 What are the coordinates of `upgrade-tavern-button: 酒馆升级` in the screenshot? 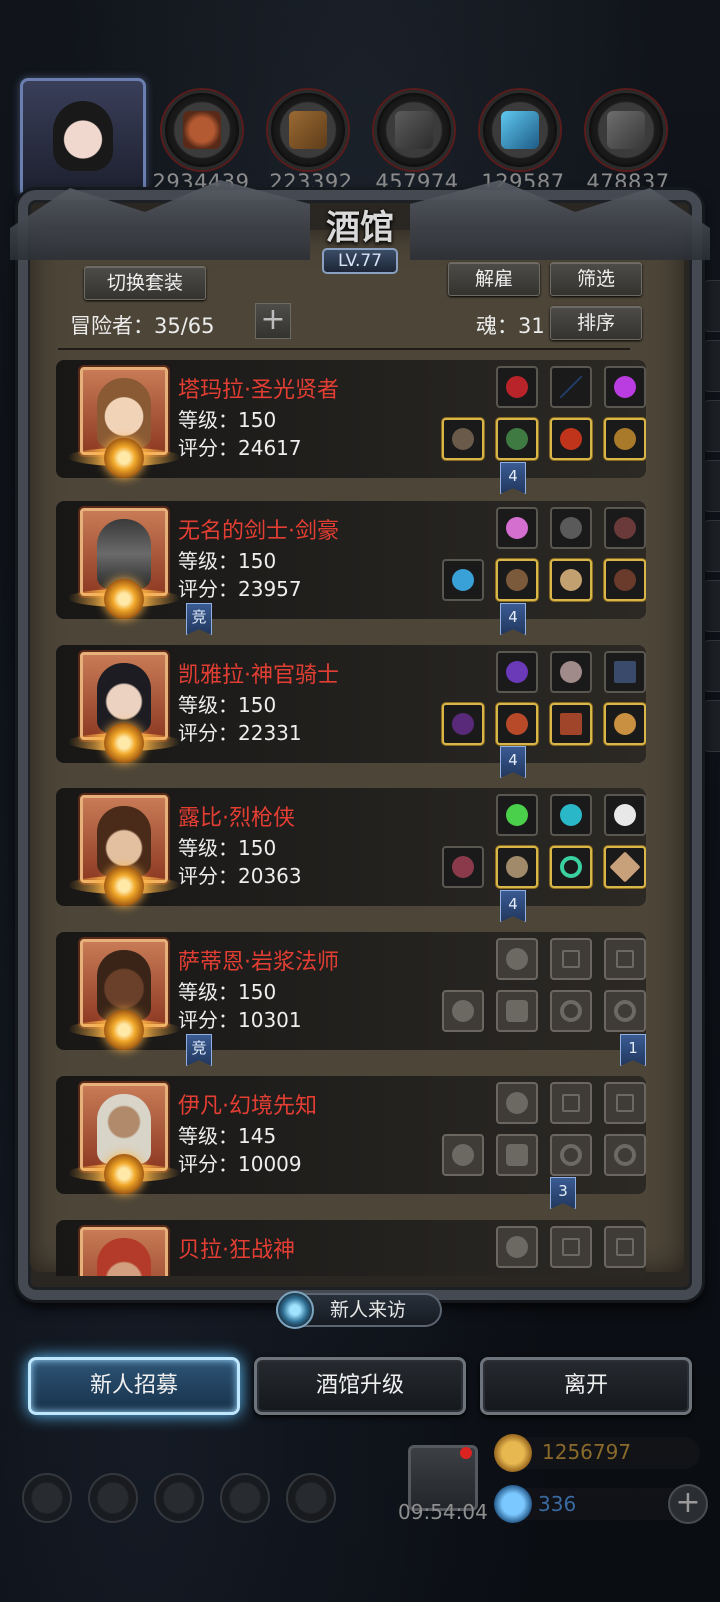 It's located at (360, 1386).